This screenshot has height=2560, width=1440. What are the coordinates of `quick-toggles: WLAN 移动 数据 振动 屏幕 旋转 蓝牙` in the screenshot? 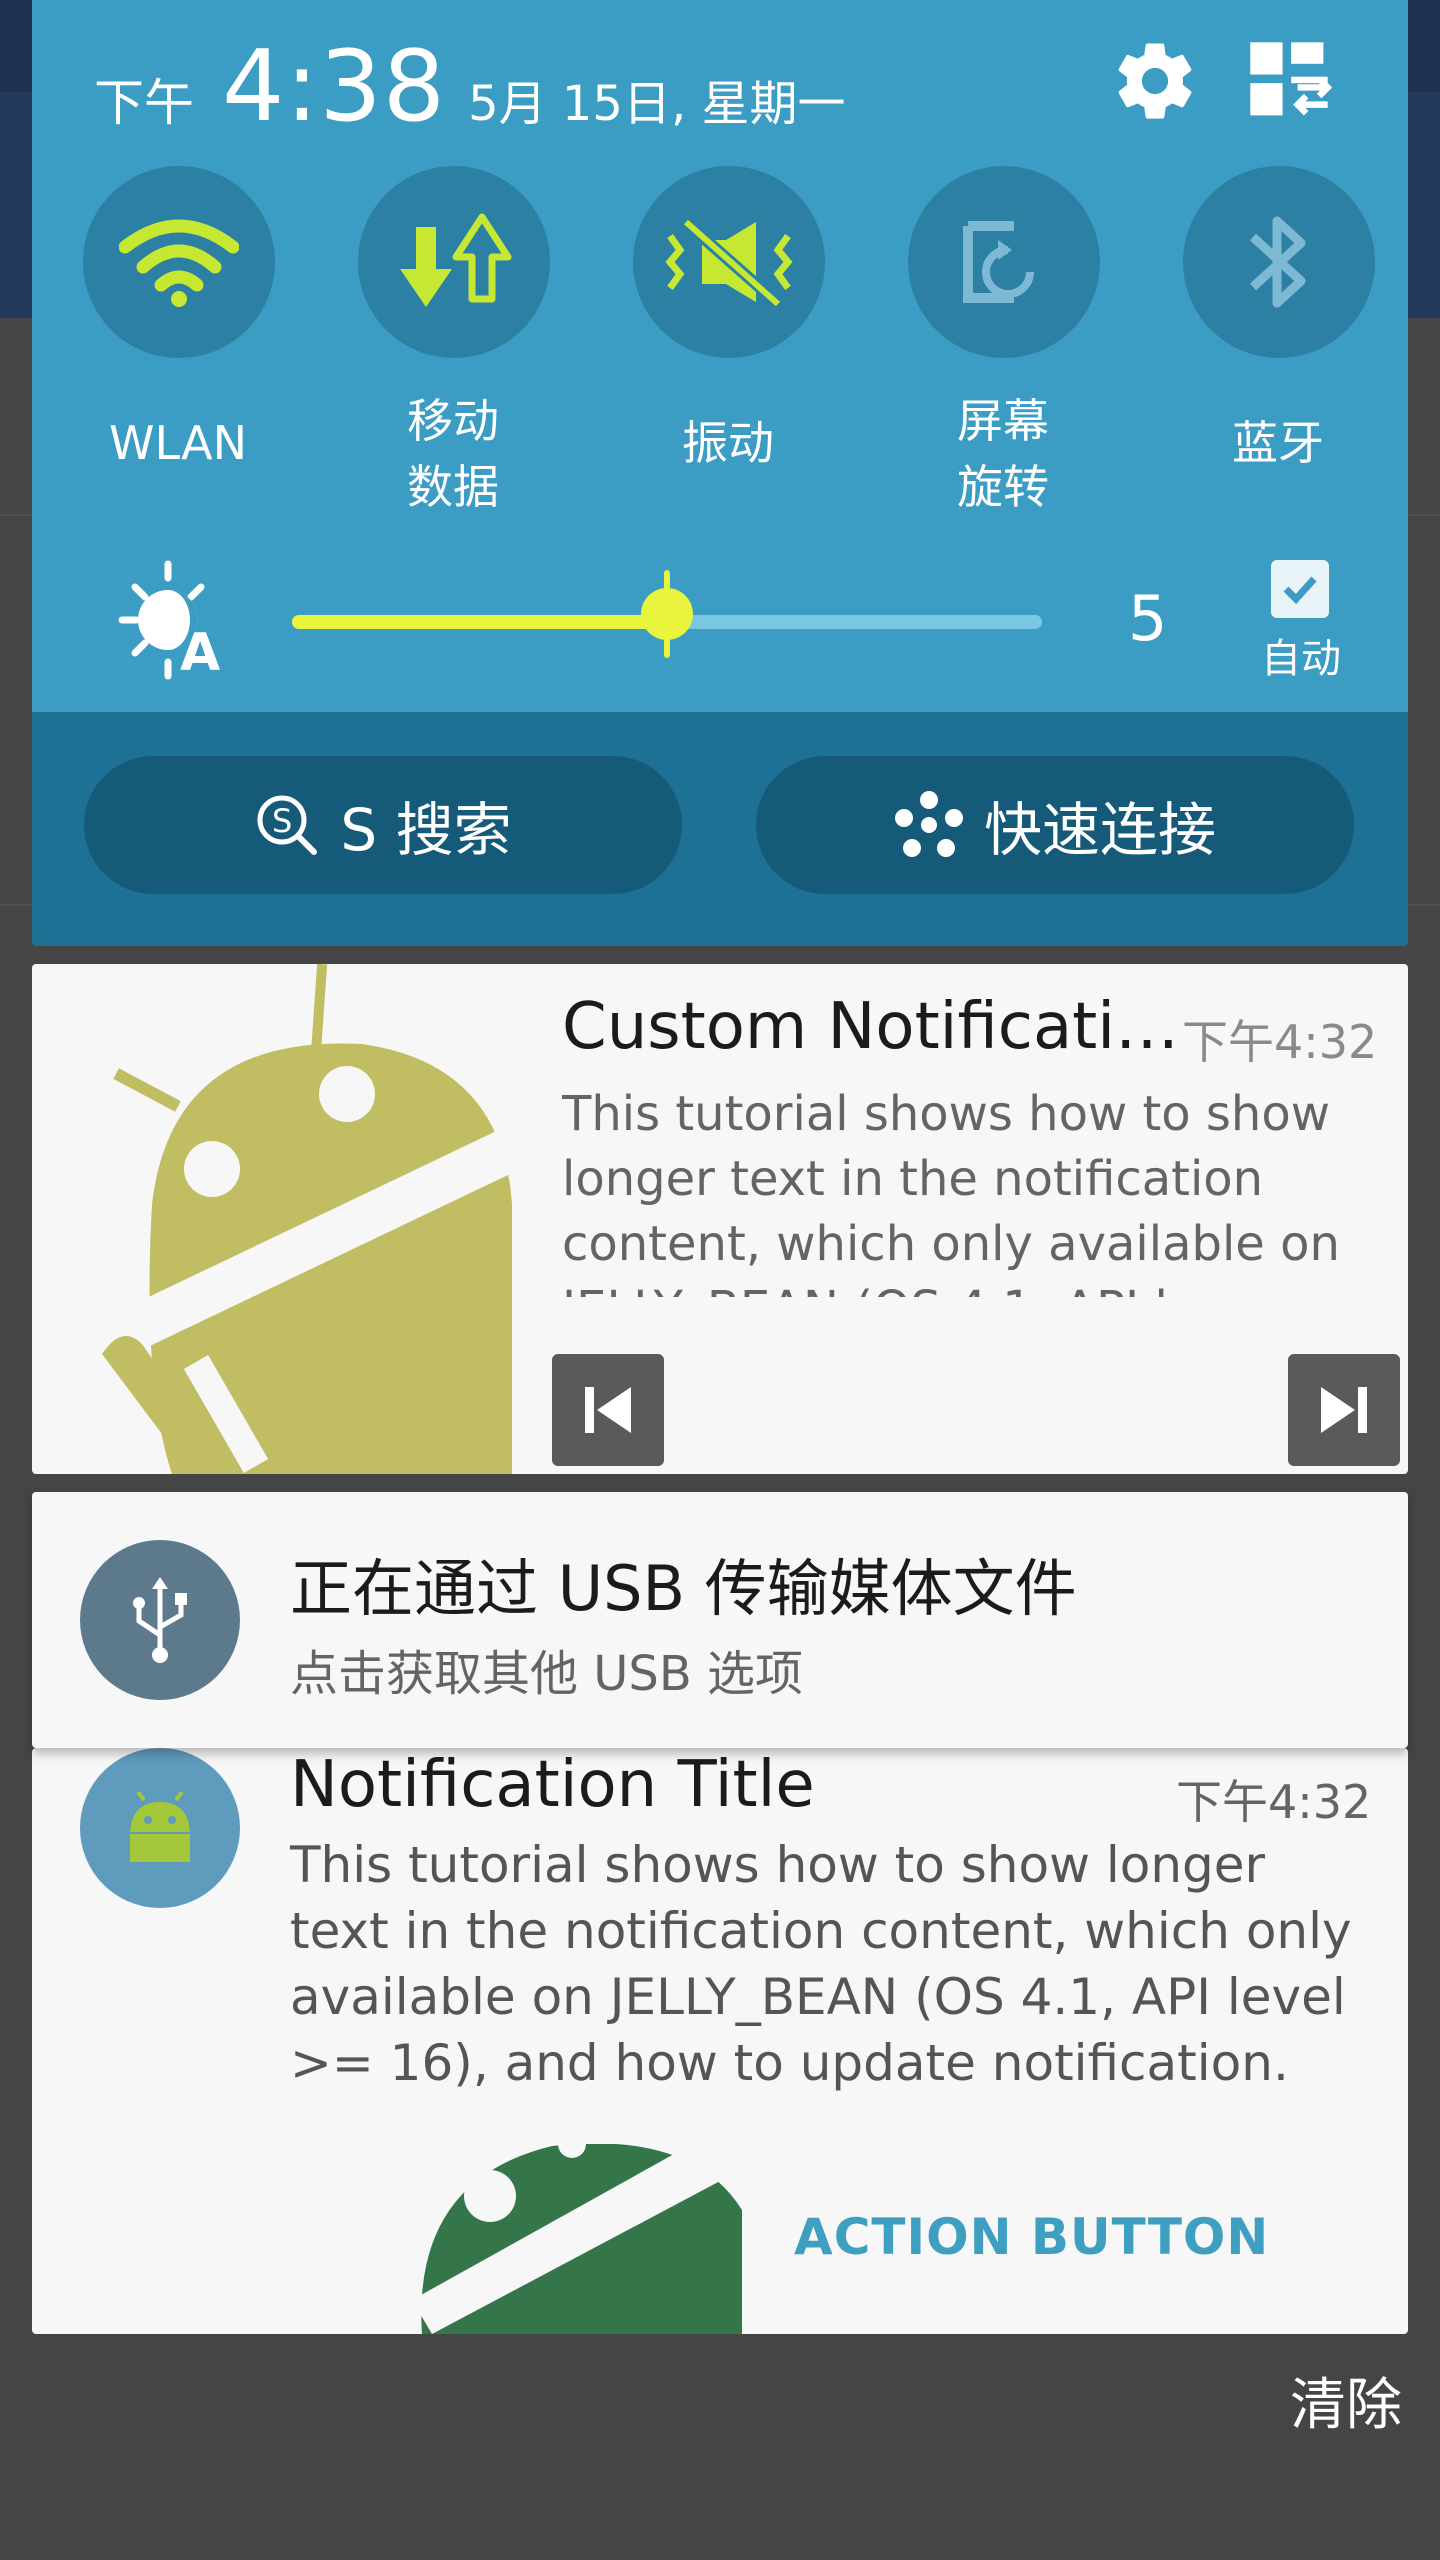 It's located at (720, 340).